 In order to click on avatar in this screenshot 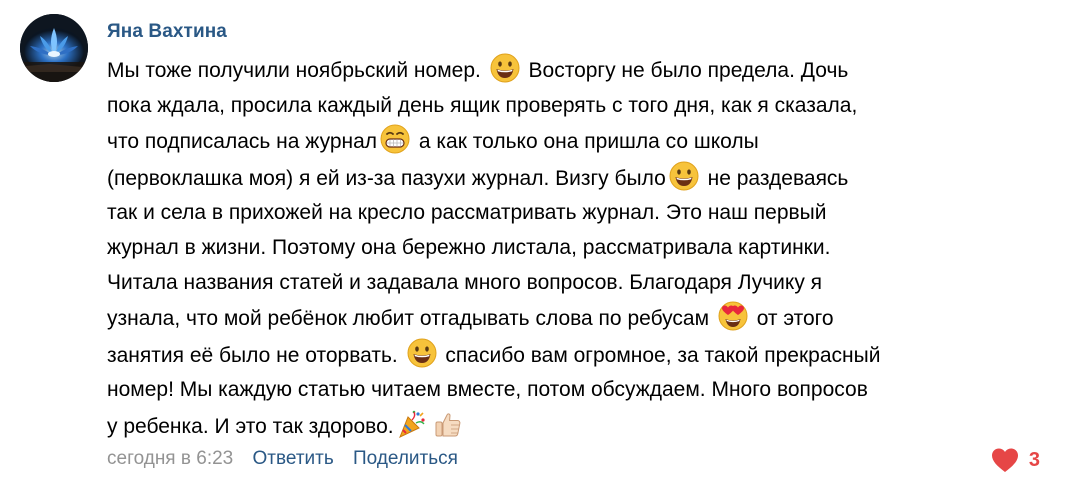, I will do `click(54, 48)`.